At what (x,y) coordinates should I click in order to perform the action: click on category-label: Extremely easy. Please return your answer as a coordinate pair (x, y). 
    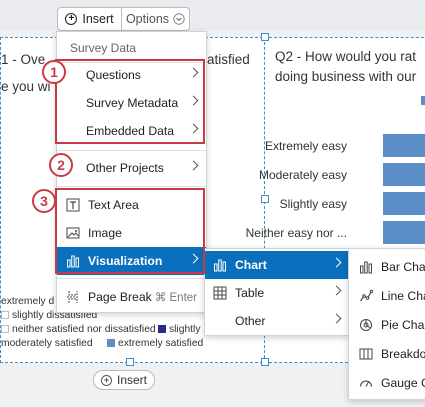
    Looking at the image, I should click on (305, 146).